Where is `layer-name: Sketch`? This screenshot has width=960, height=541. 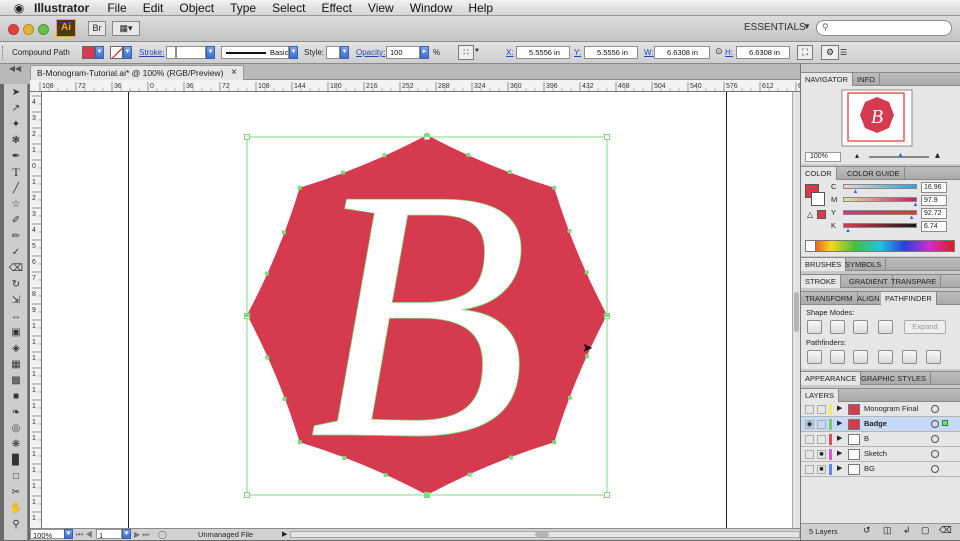
layer-name: Sketch is located at coordinates (875, 454).